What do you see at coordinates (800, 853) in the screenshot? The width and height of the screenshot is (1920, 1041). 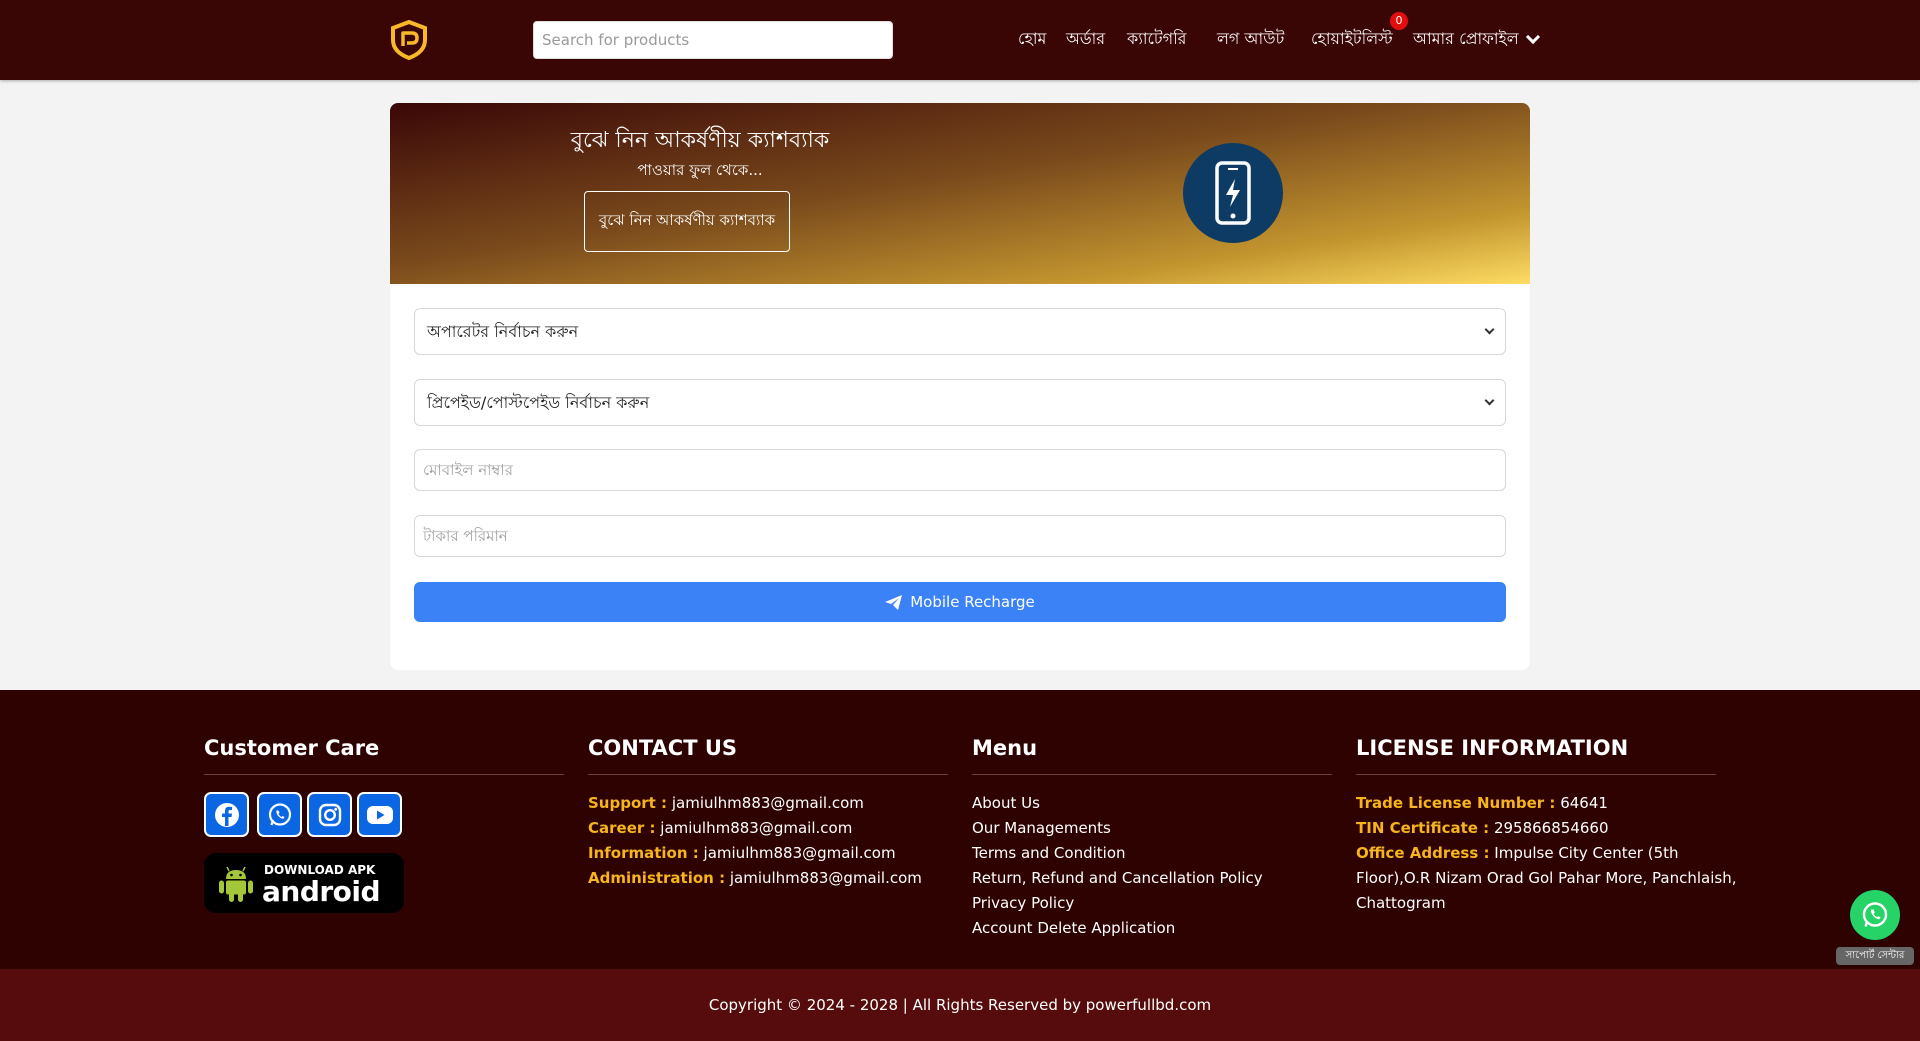 I see `information-email-link: jamiulhm883@gmail.com` at bounding box center [800, 853].